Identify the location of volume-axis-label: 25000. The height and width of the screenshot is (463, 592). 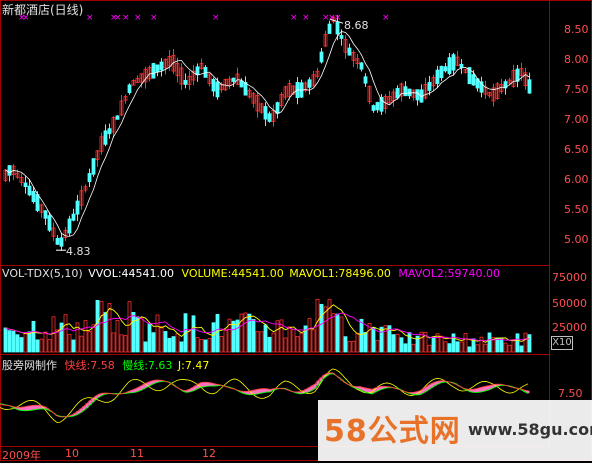
(569, 327).